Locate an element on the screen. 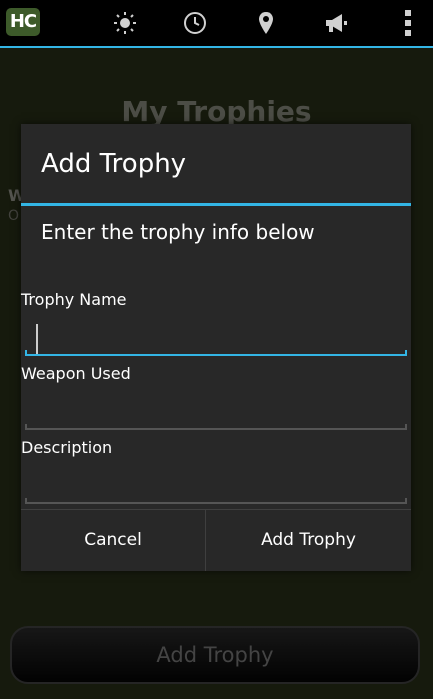 The height and width of the screenshot is (699, 433). description-input is located at coordinates (216, 487).